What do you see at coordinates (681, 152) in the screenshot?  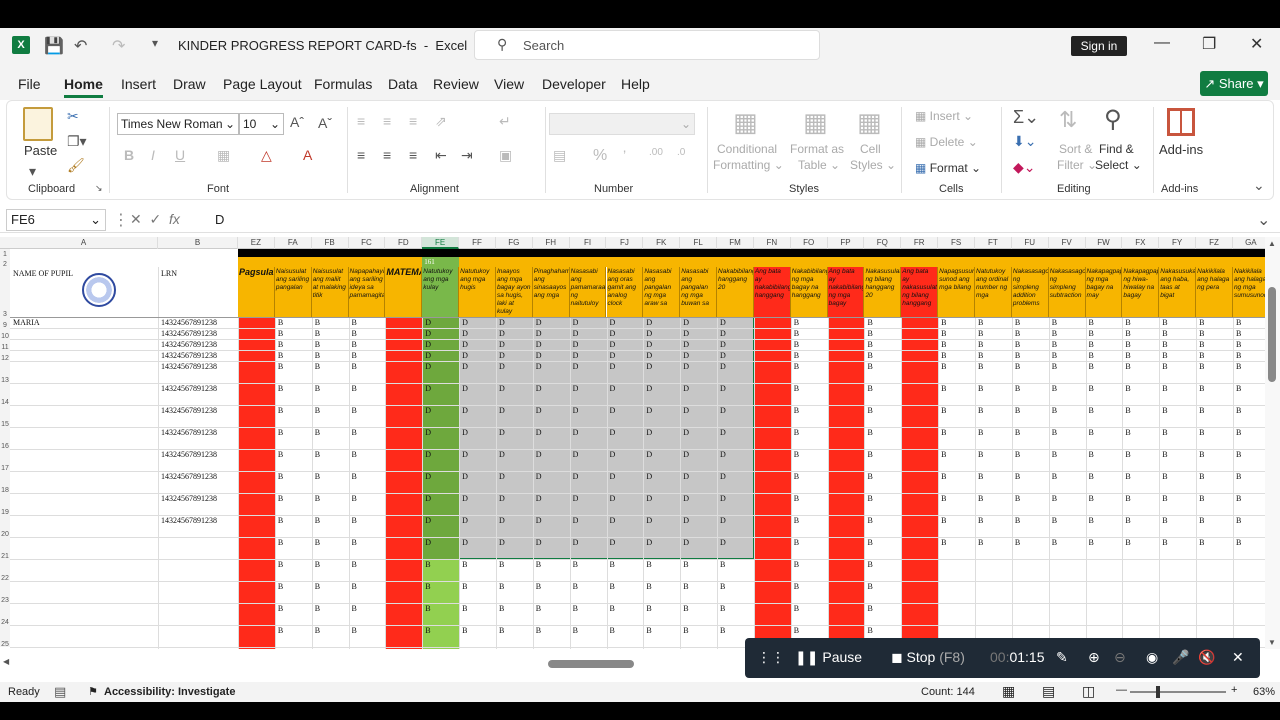 I see `decrease-decimal-icon: .0` at bounding box center [681, 152].